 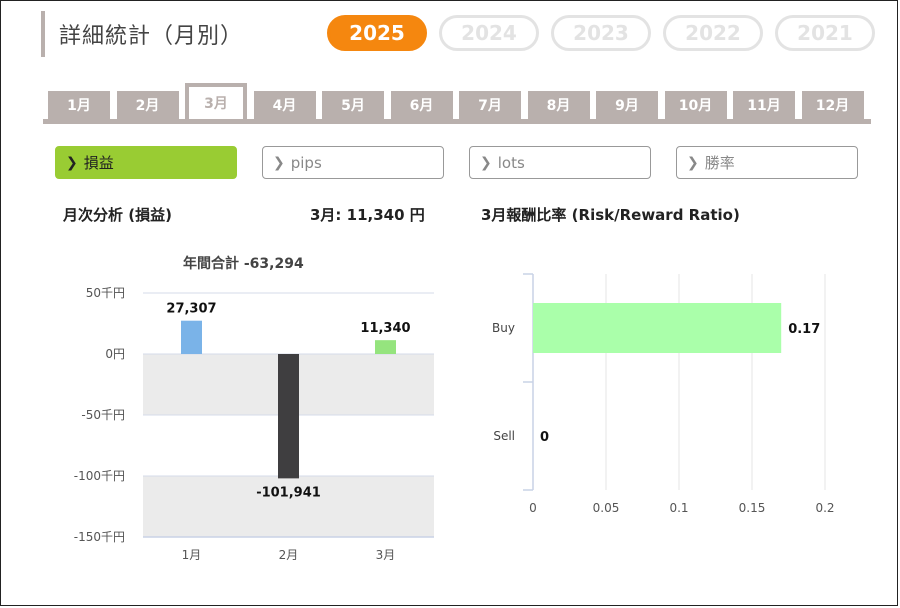 What do you see at coordinates (719, 163) in the screenshot?
I see `metric-button-label: 勝率` at bounding box center [719, 163].